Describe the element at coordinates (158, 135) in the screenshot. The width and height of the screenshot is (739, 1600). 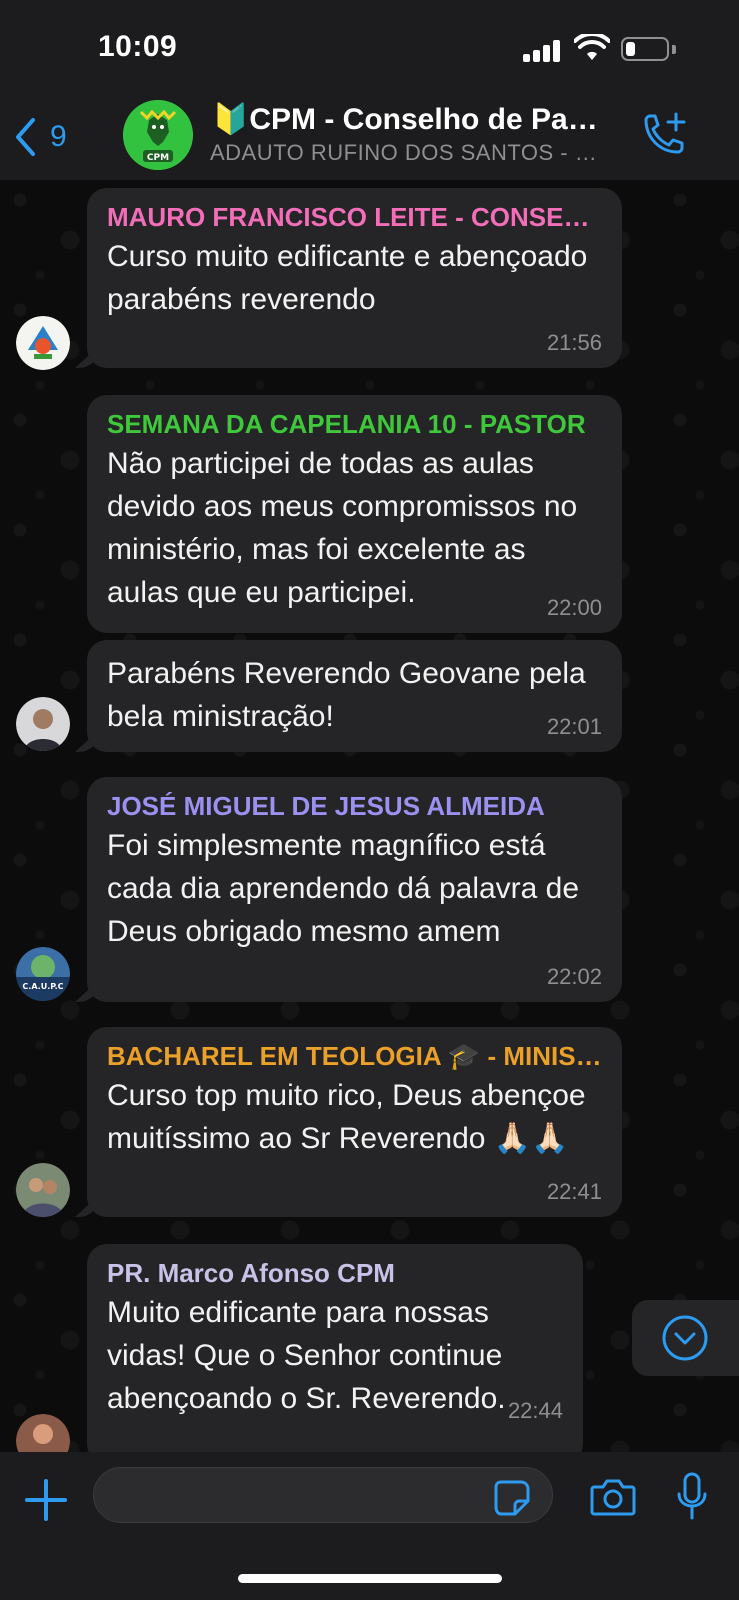
I see `group-avatar: CPM` at that location.